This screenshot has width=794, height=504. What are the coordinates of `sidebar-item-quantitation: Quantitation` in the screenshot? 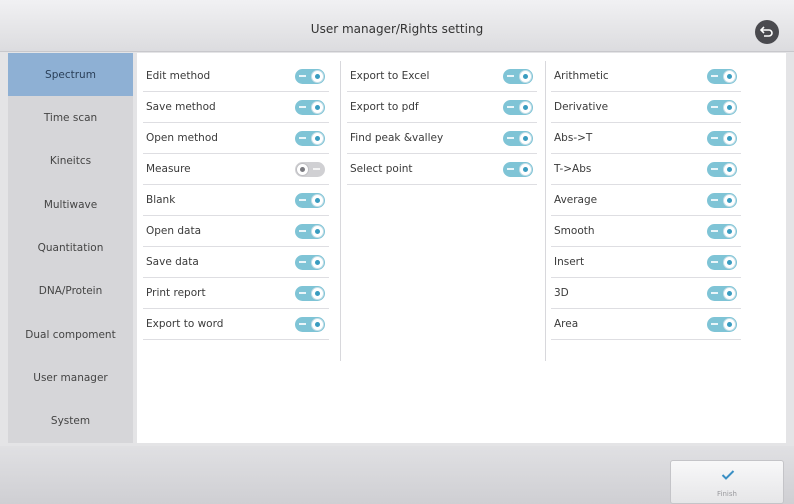 It's located at (70, 247).